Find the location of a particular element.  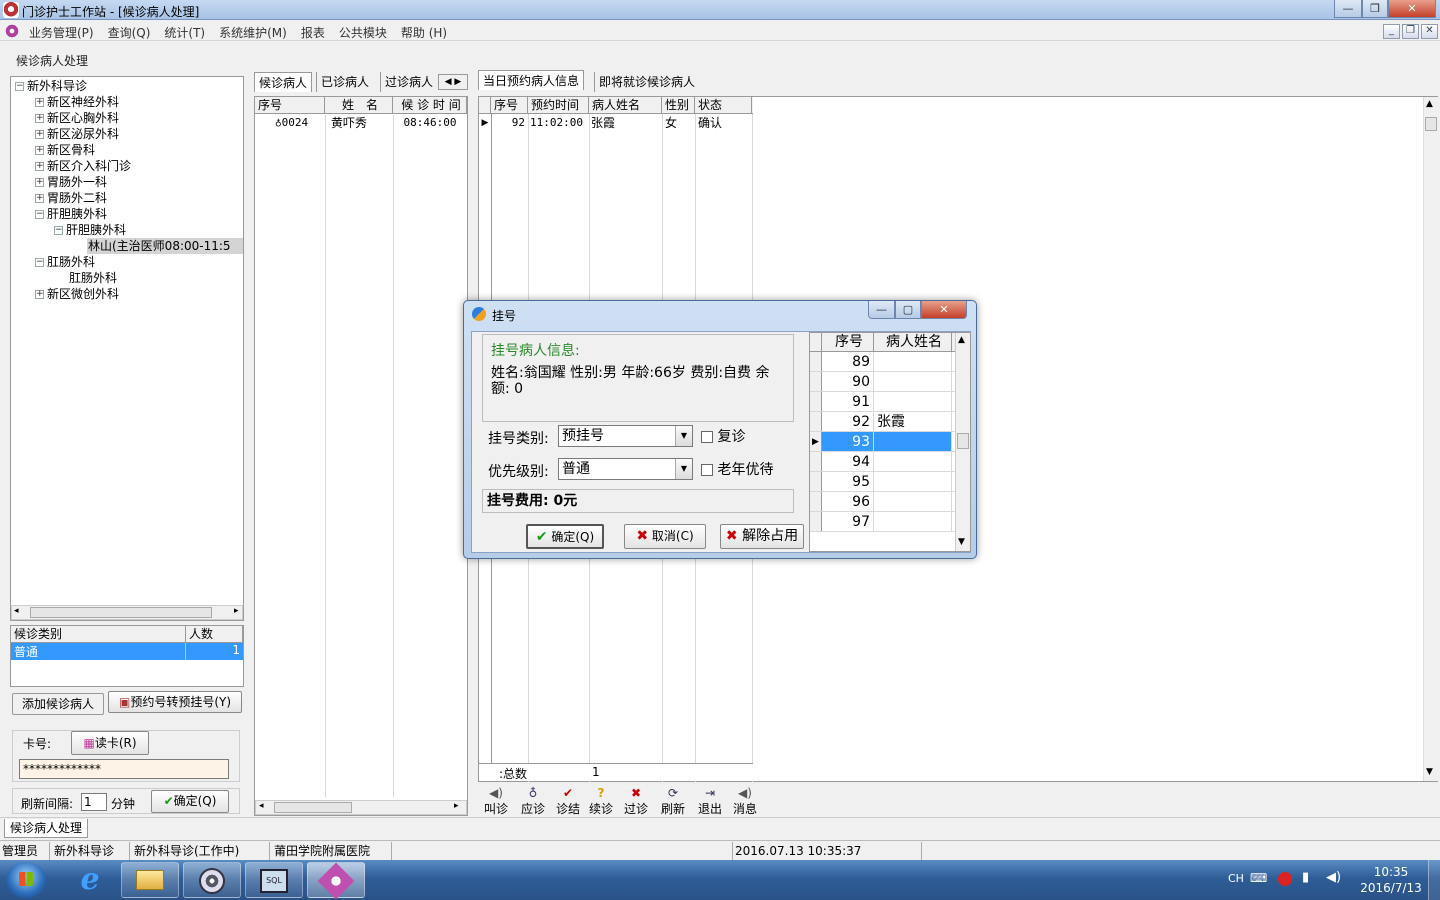

tab-waiting: 候诊病人 is located at coordinates (283, 82).